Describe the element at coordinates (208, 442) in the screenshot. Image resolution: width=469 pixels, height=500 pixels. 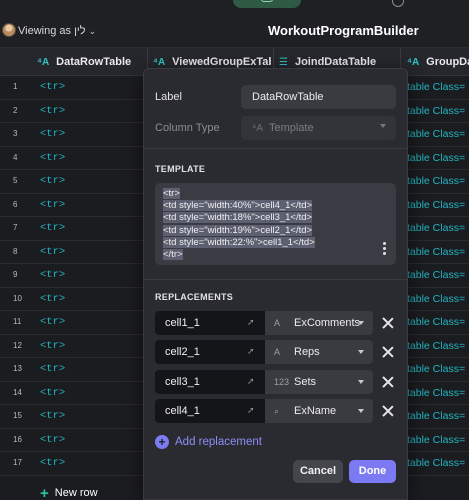
I see `add-replacement-button: + Add replacement` at that location.